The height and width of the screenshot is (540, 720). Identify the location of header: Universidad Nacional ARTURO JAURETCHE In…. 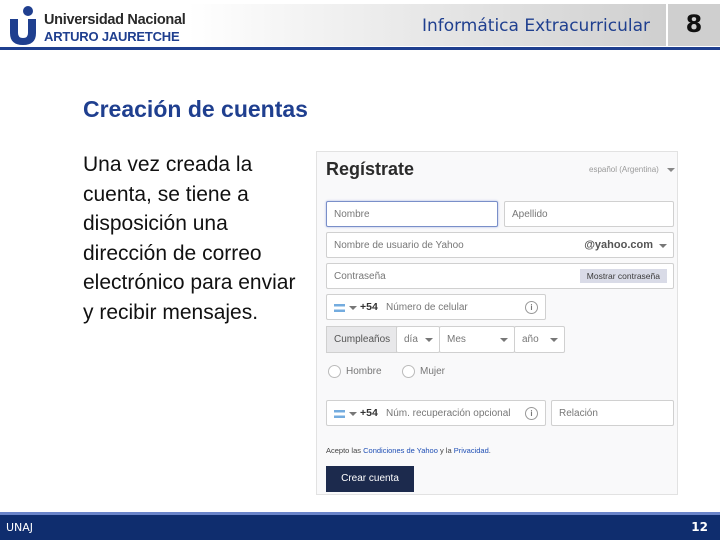
(360, 25).